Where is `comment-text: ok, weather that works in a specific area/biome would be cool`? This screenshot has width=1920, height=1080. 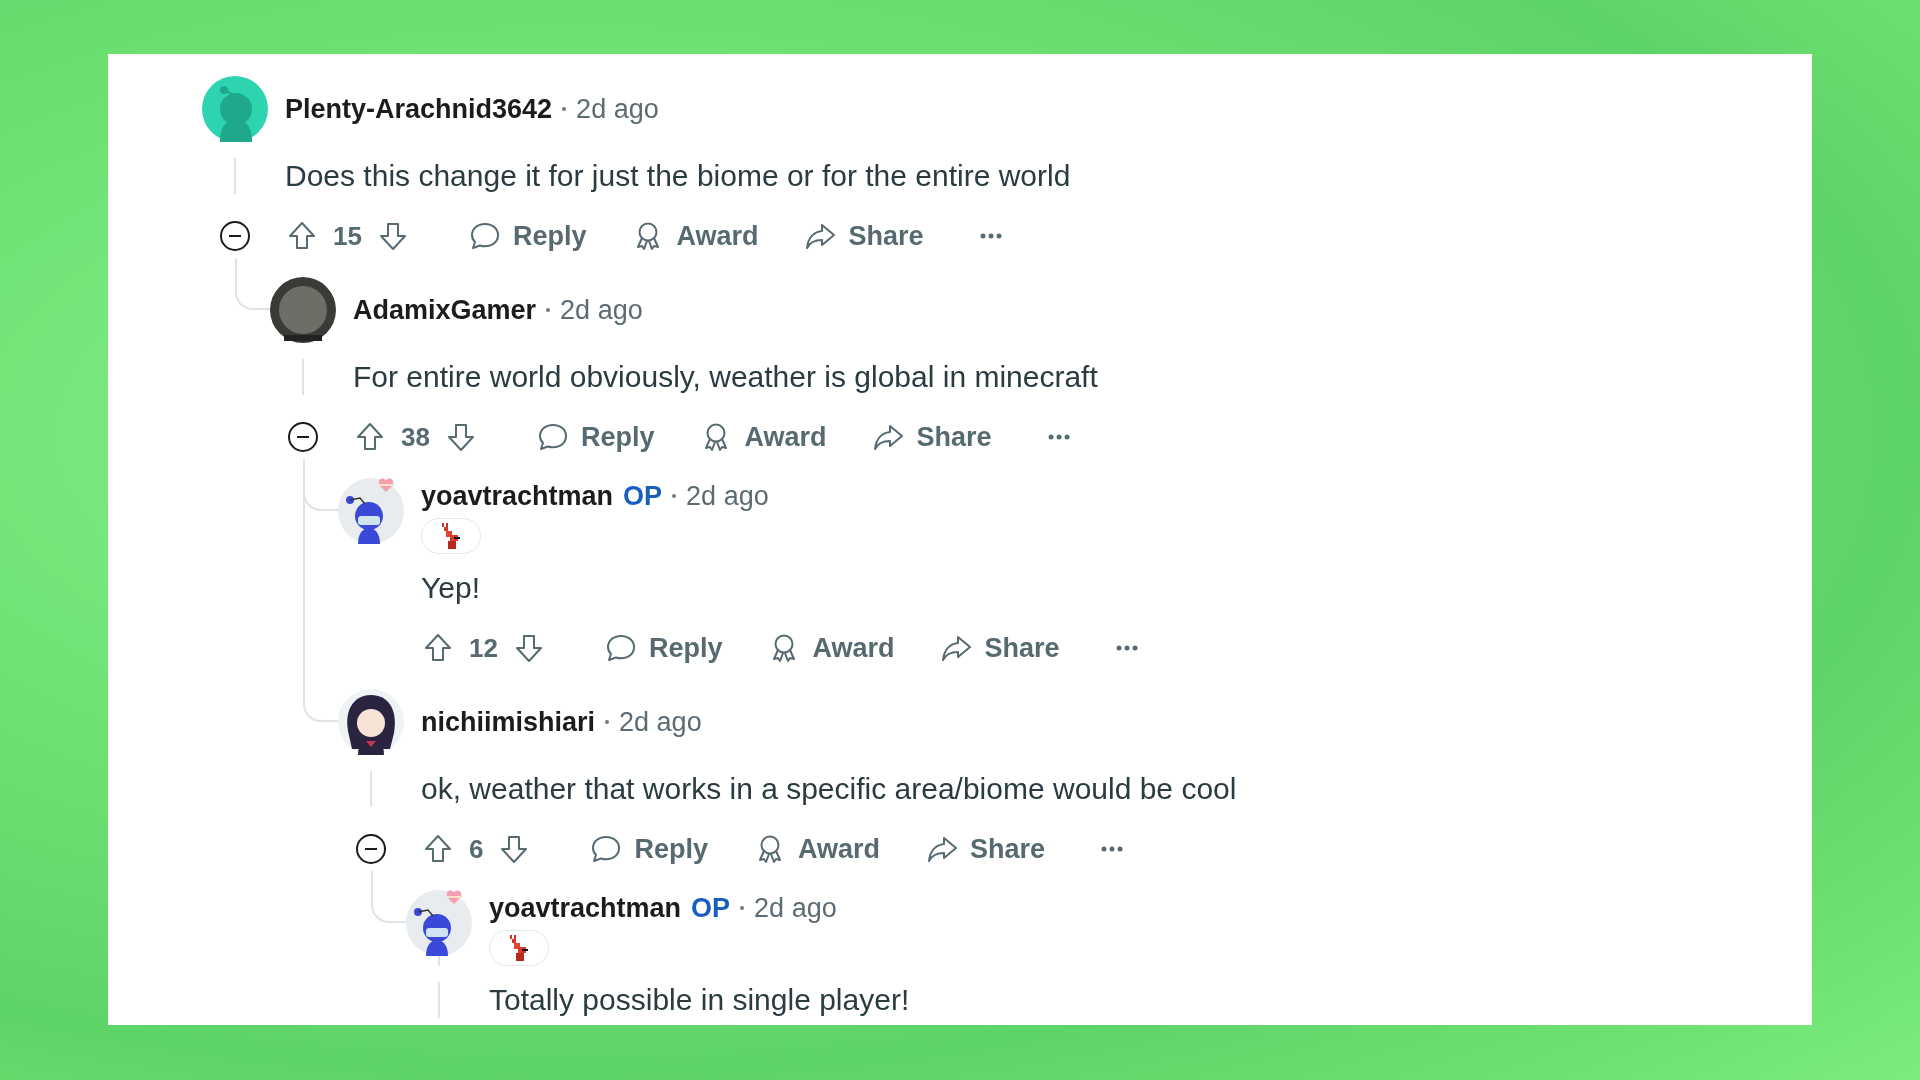
comment-text: ok, weather that works in a specific area/biome would be cool is located at coordinates (829, 789).